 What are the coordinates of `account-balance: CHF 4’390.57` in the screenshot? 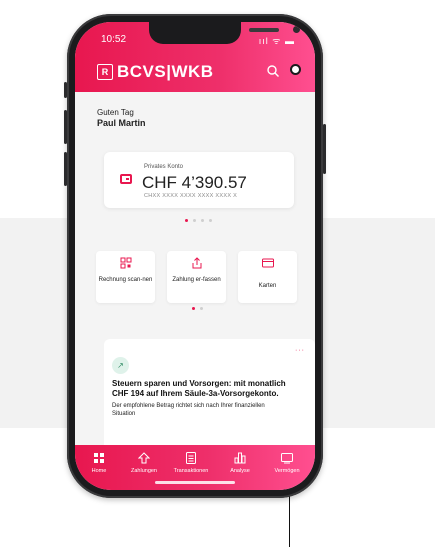 It's located at (194, 182).